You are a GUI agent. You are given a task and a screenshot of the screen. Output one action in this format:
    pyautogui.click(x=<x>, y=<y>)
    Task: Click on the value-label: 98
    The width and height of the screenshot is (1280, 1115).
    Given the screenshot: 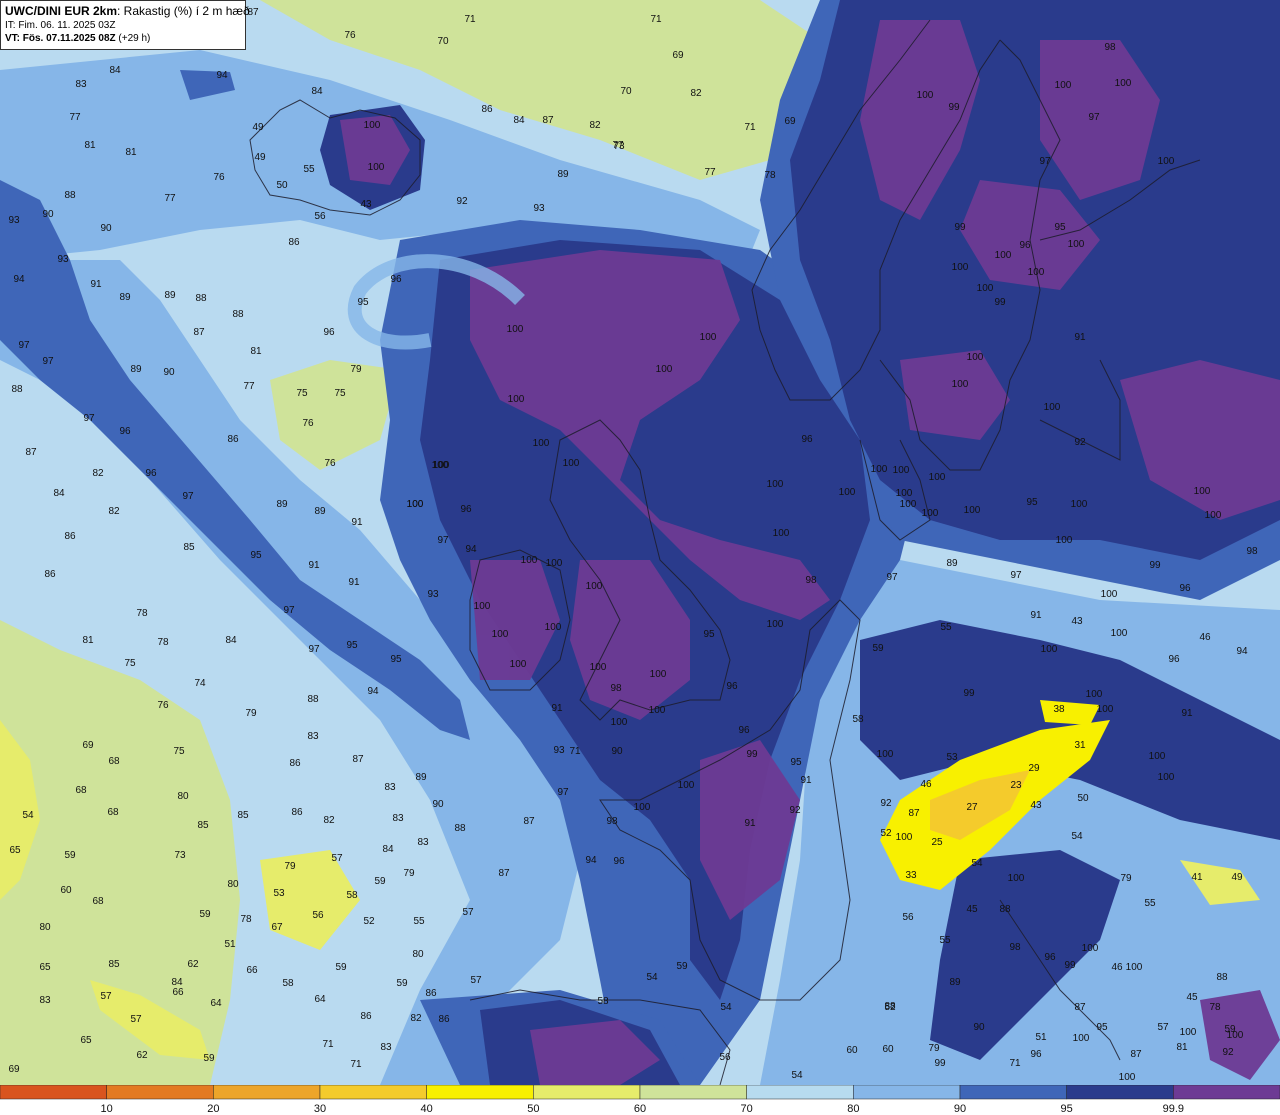 What is the action you would take?
    pyautogui.click(x=1110, y=47)
    